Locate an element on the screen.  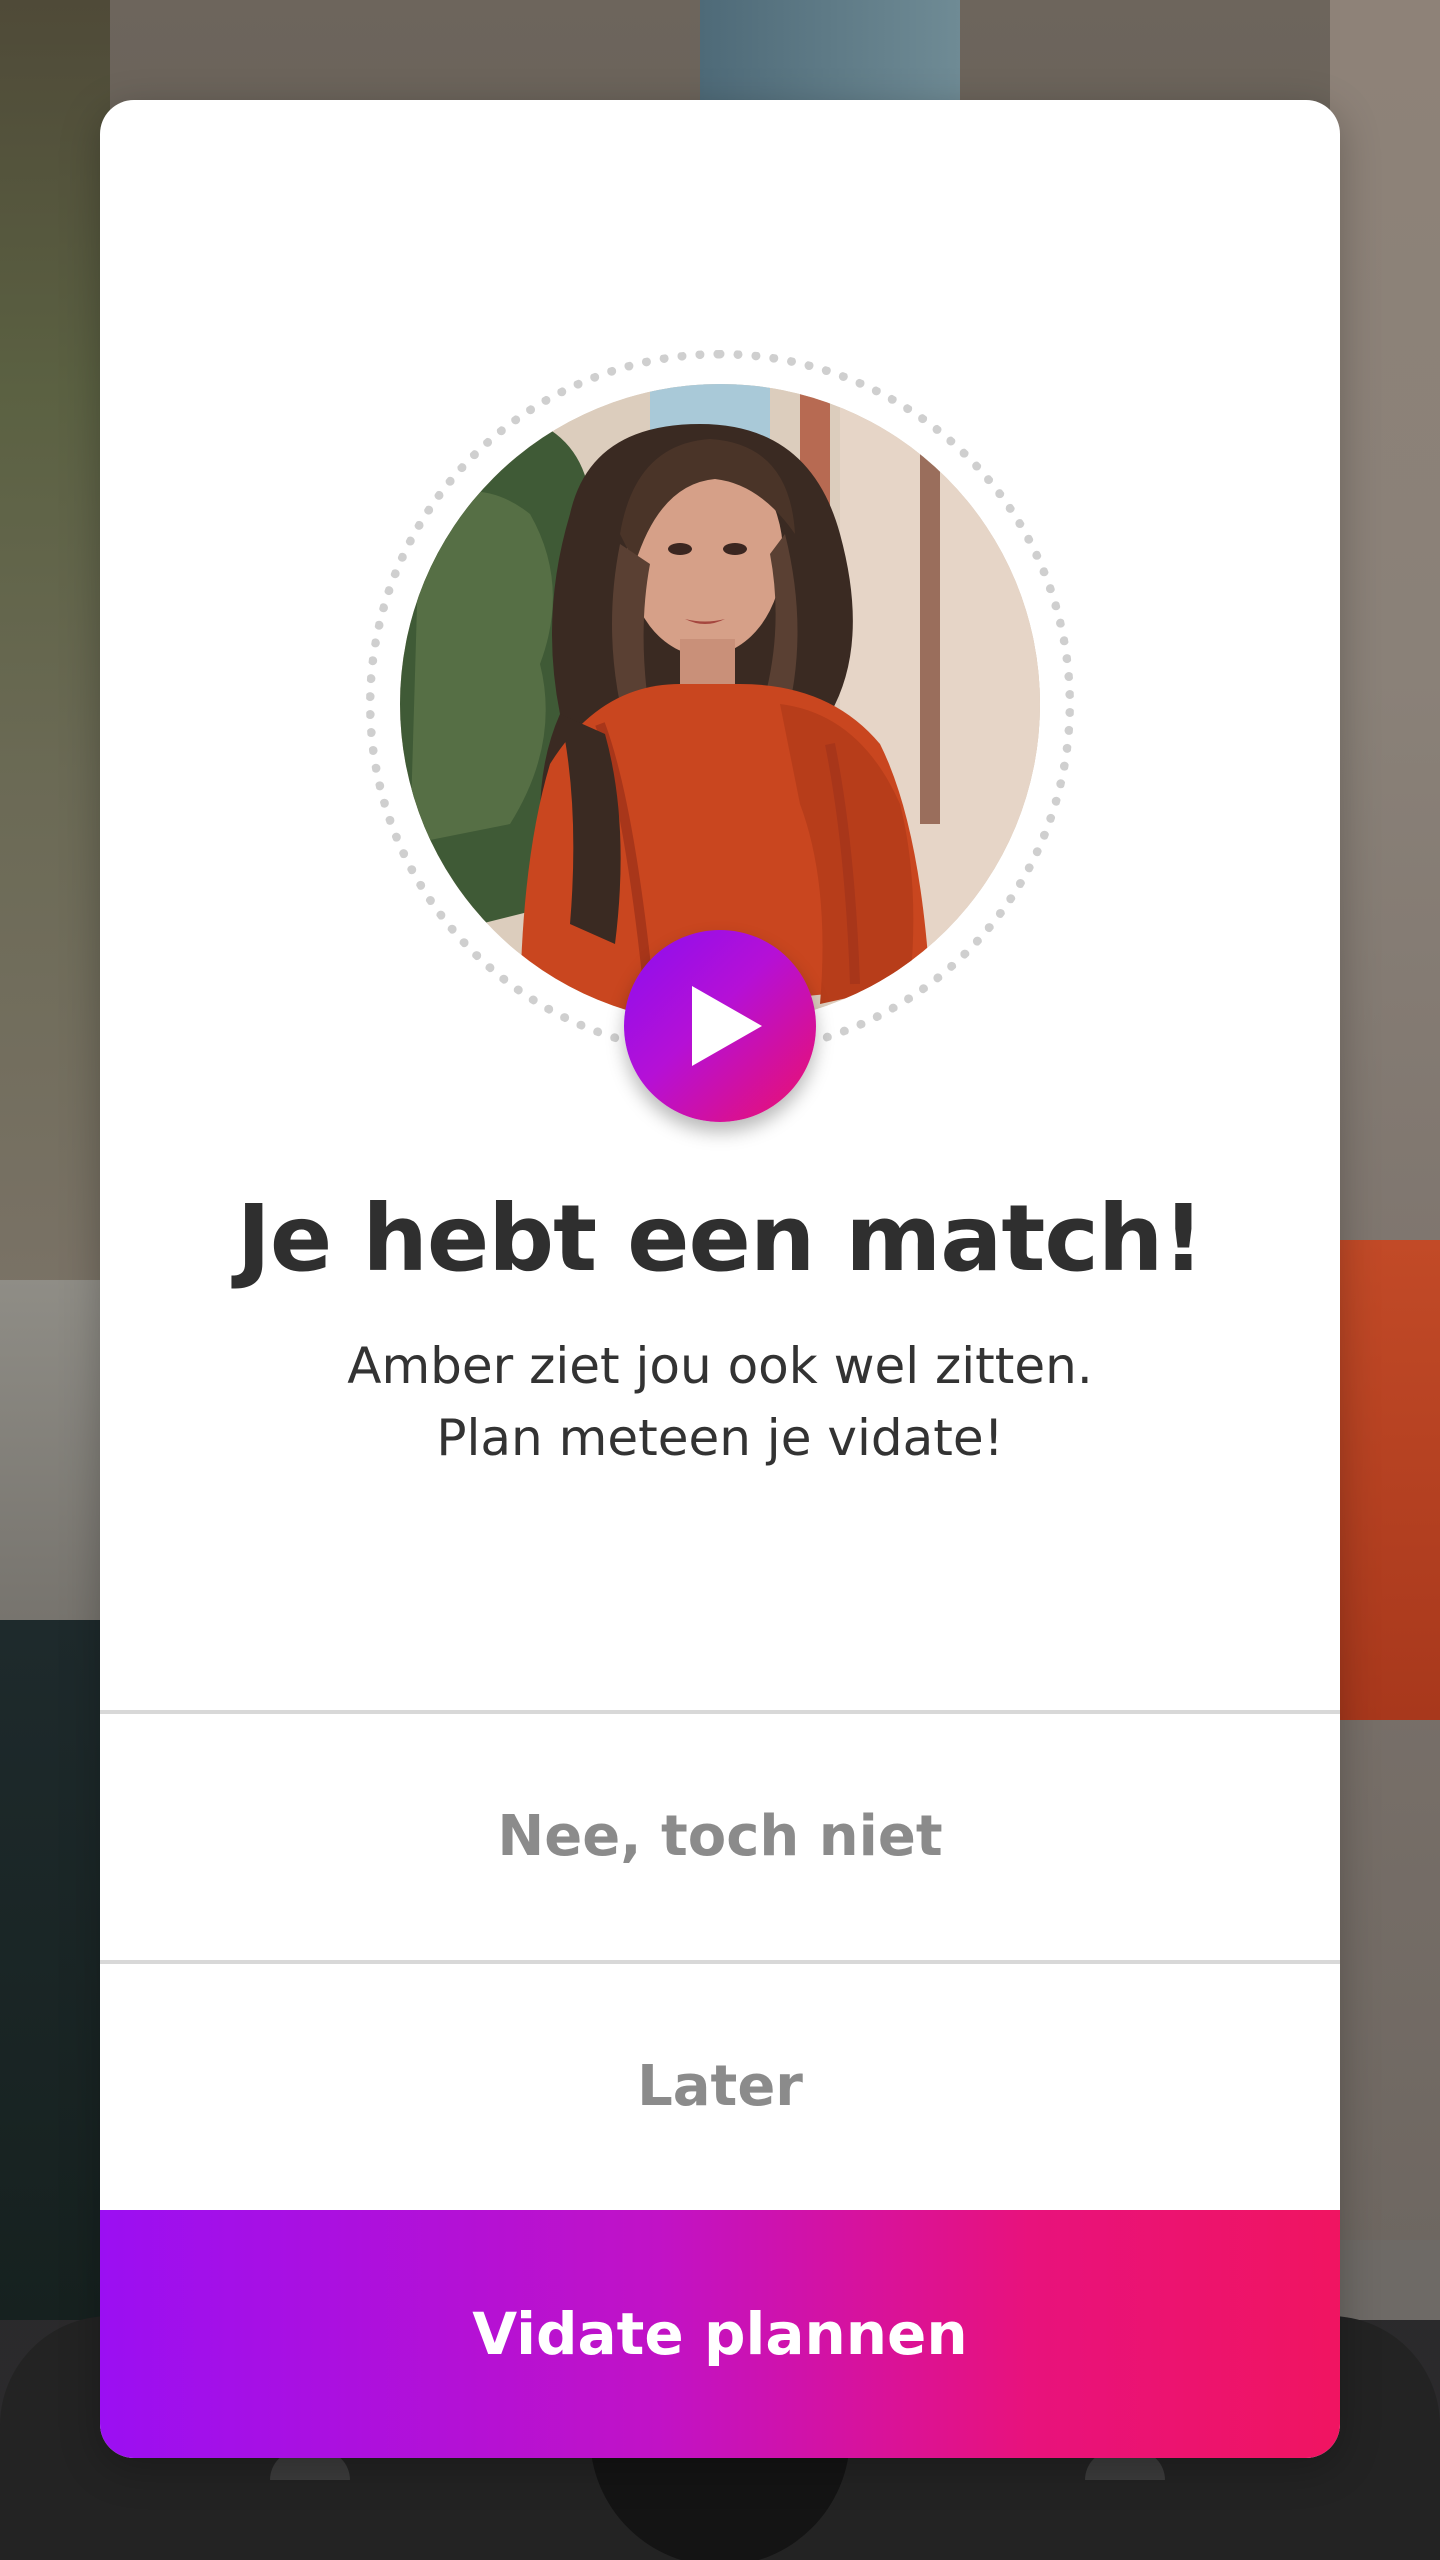
subtitle-line-2: Plan meteen je vidate! is located at coordinates (720, 1438).